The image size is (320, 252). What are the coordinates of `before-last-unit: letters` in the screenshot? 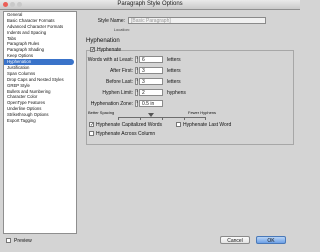 It's located at (174, 82).